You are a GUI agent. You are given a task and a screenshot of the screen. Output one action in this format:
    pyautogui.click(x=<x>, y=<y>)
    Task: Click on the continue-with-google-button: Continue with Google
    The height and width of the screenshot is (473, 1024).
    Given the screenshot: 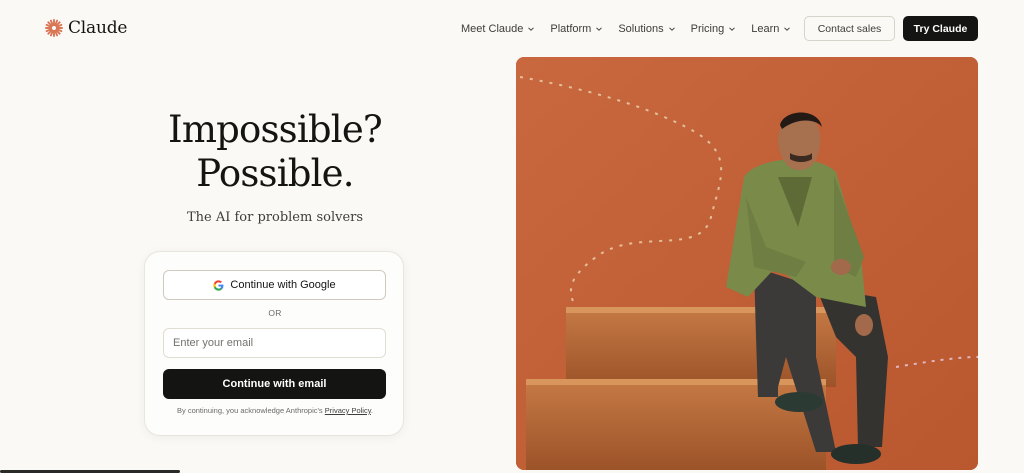 What is the action you would take?
    pyautogui.click(x=274, y=285)
    